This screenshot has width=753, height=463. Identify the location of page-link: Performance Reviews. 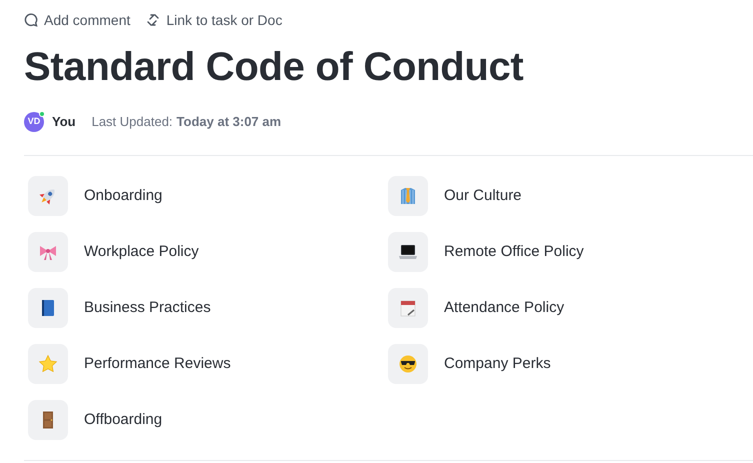
(208, 364).